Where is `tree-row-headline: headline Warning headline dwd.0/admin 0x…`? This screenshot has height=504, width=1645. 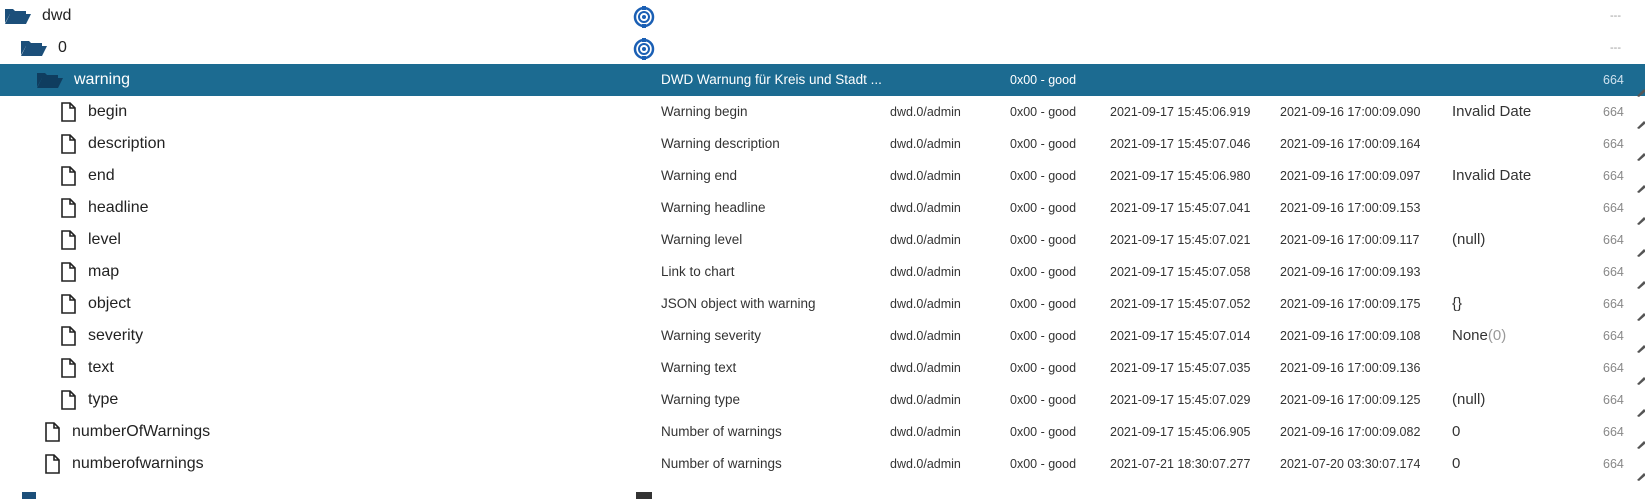
tree-row-headline: headline Warning headline dwd.0/admin 0x… is located at coordinates (822, 208).